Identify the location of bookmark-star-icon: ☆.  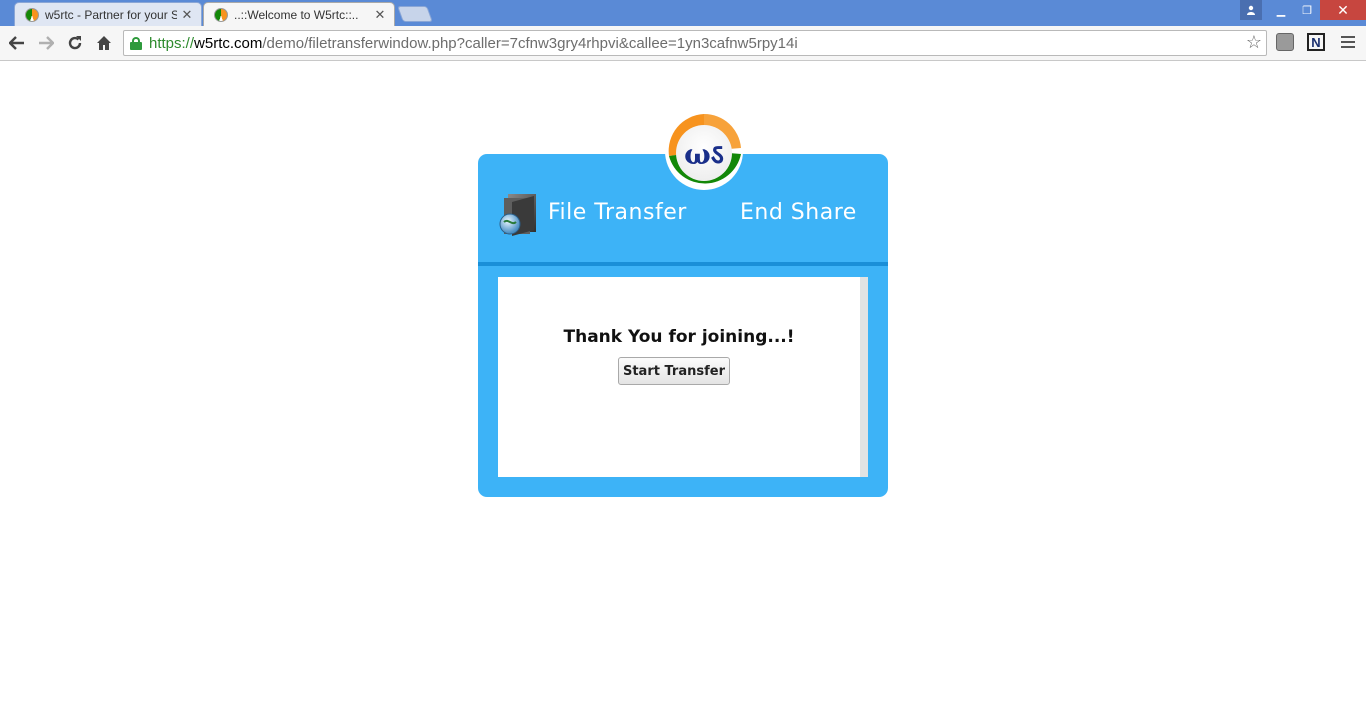
(1254, 42).